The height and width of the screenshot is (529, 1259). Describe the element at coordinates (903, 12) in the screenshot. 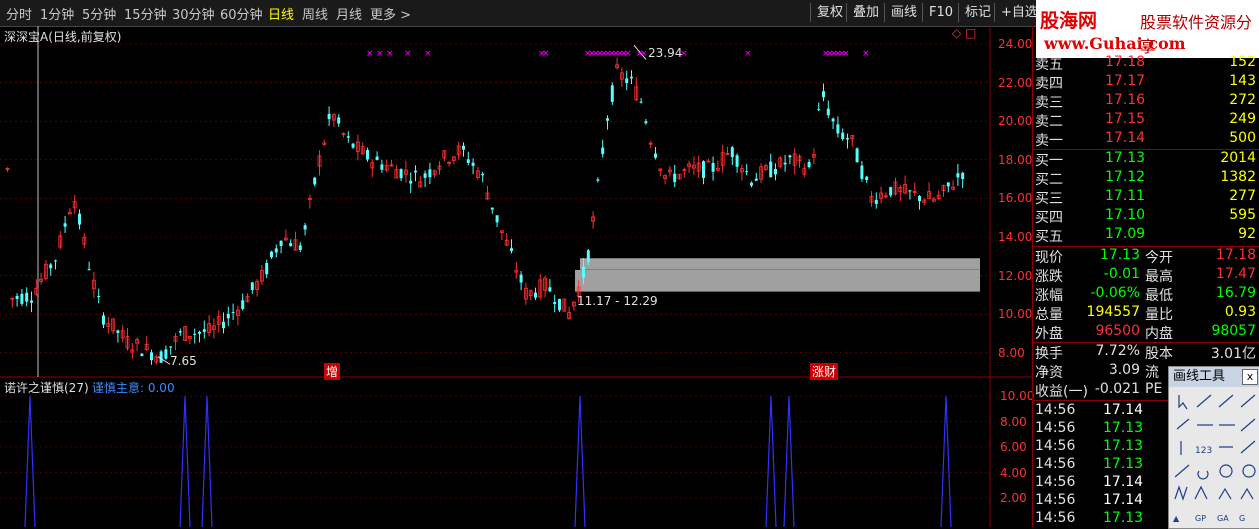

I see `draw-line-button: 画线` at that location.